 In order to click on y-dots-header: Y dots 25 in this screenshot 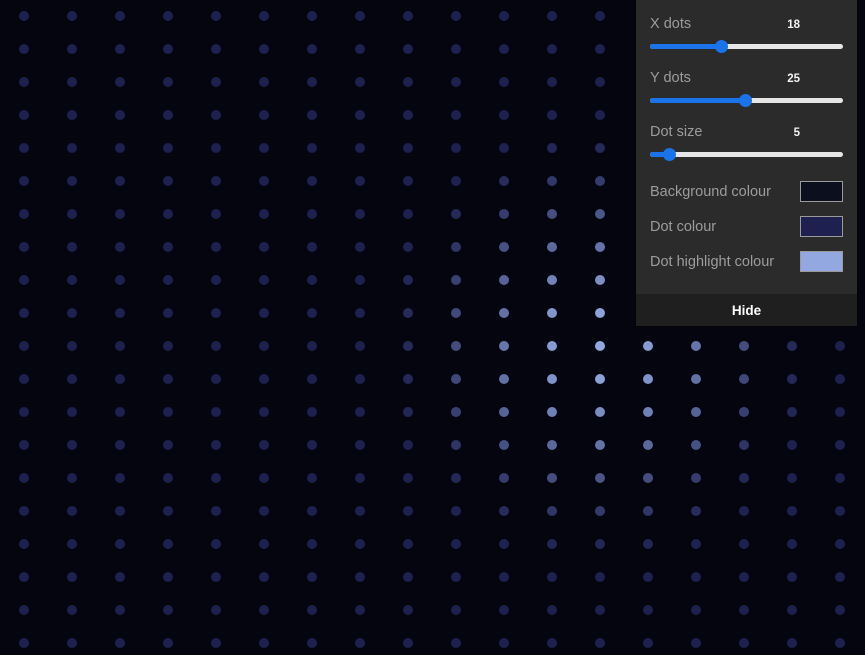, I will do `click(746, 78)`.